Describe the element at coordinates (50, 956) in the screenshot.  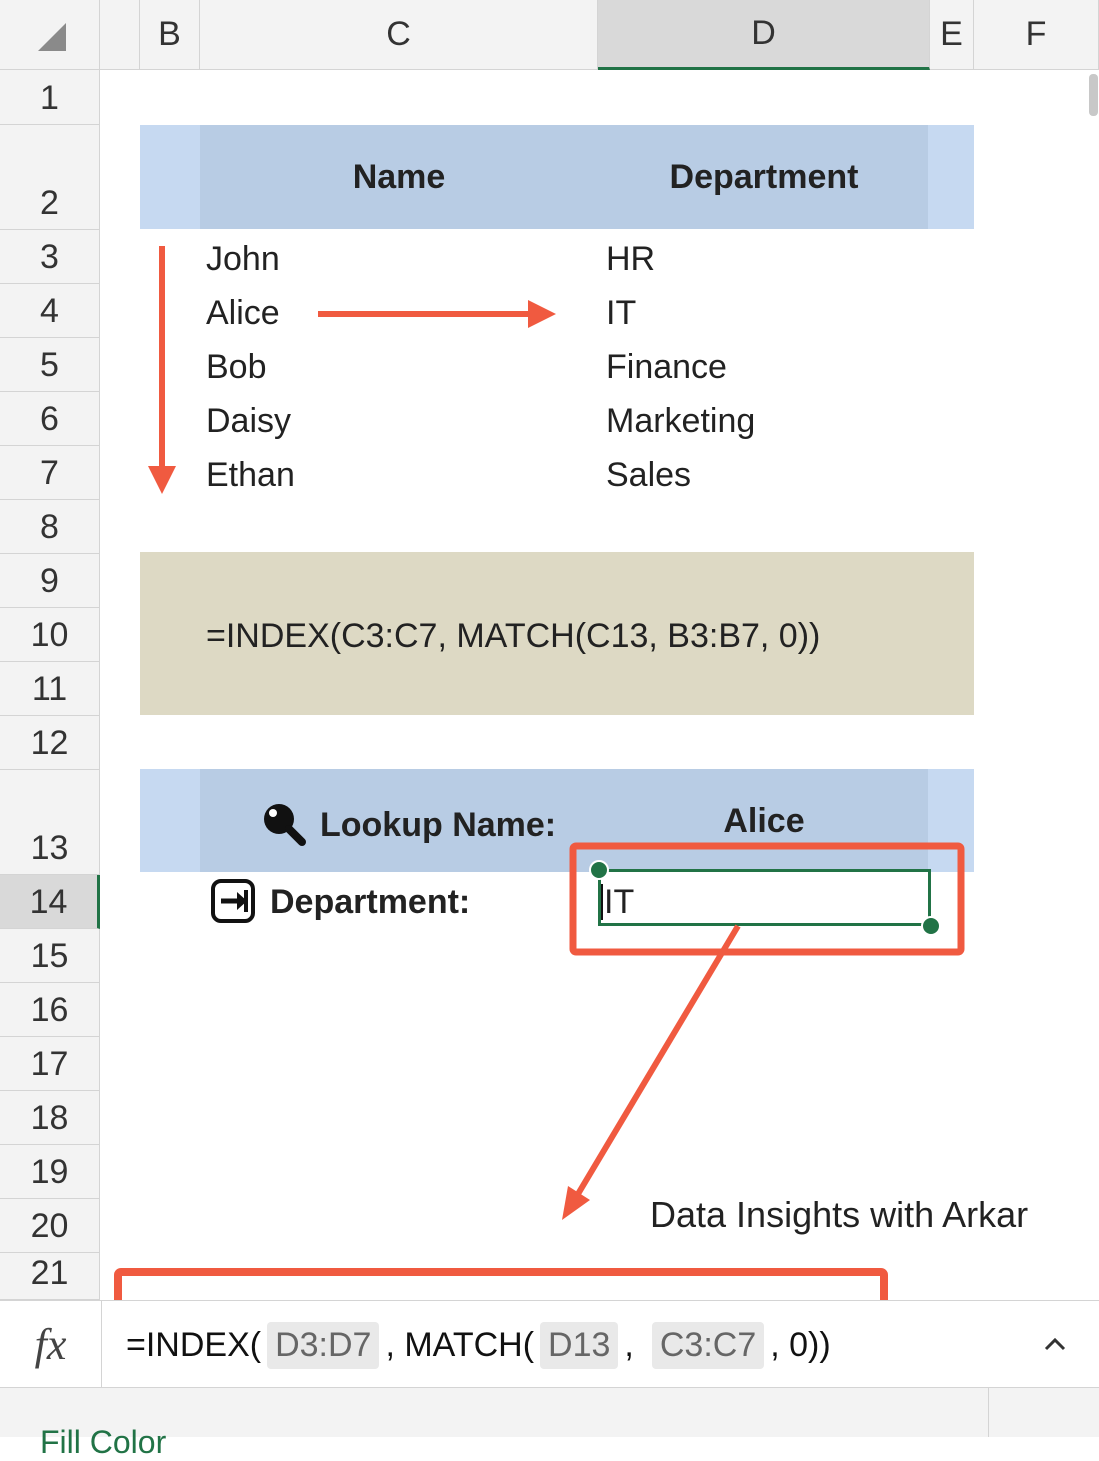
I see `row-header-15: 15` at that location.